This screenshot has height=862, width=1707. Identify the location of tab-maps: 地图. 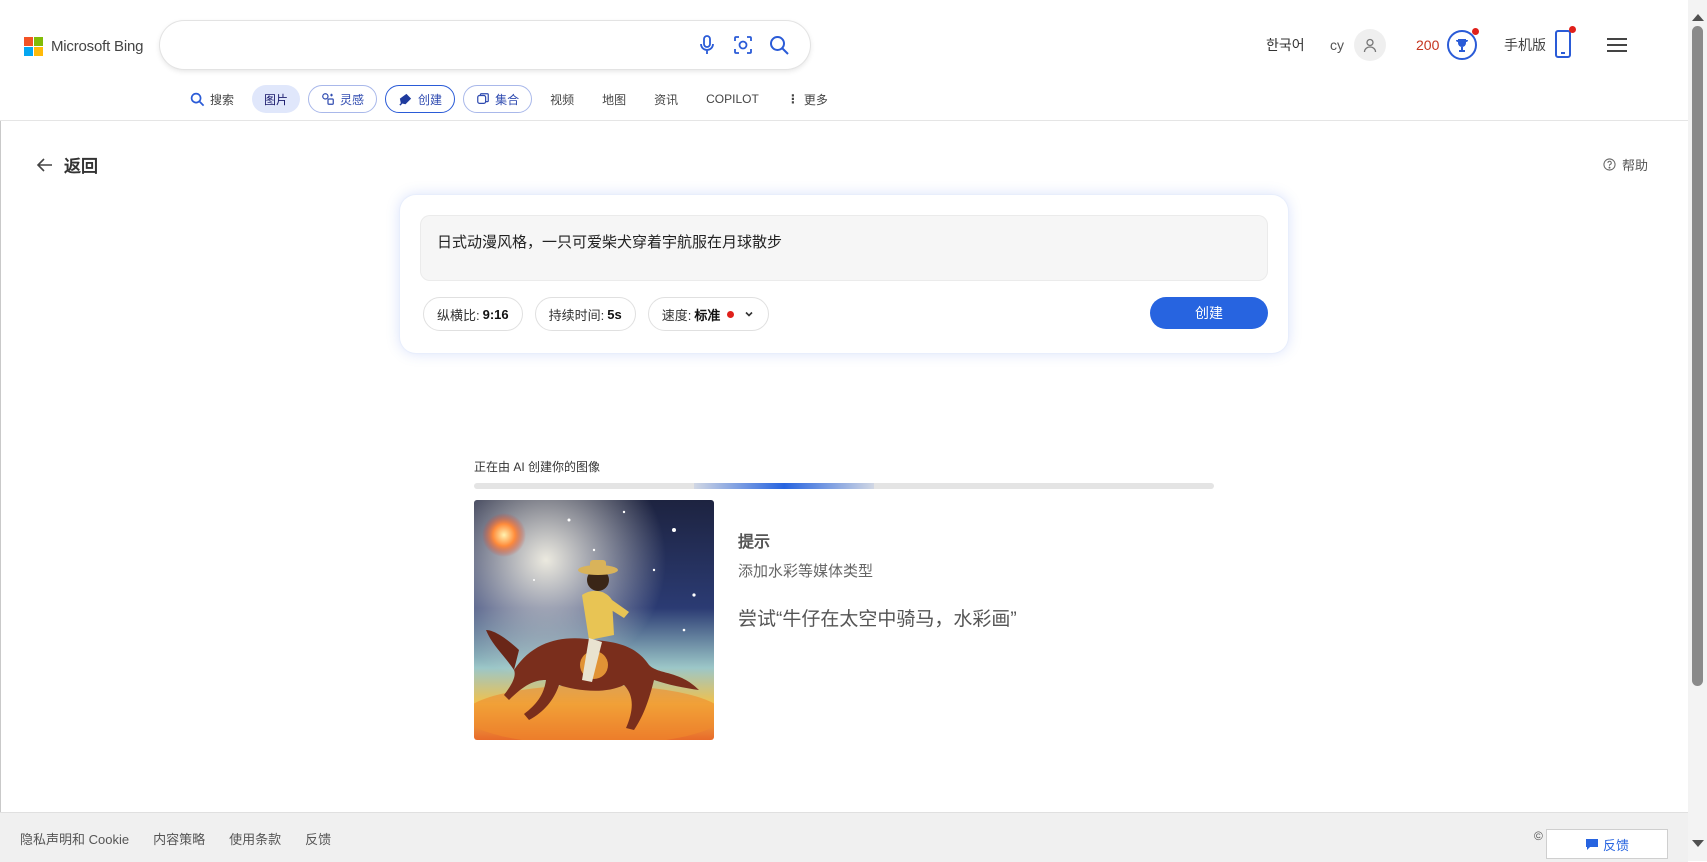
(614, 99).